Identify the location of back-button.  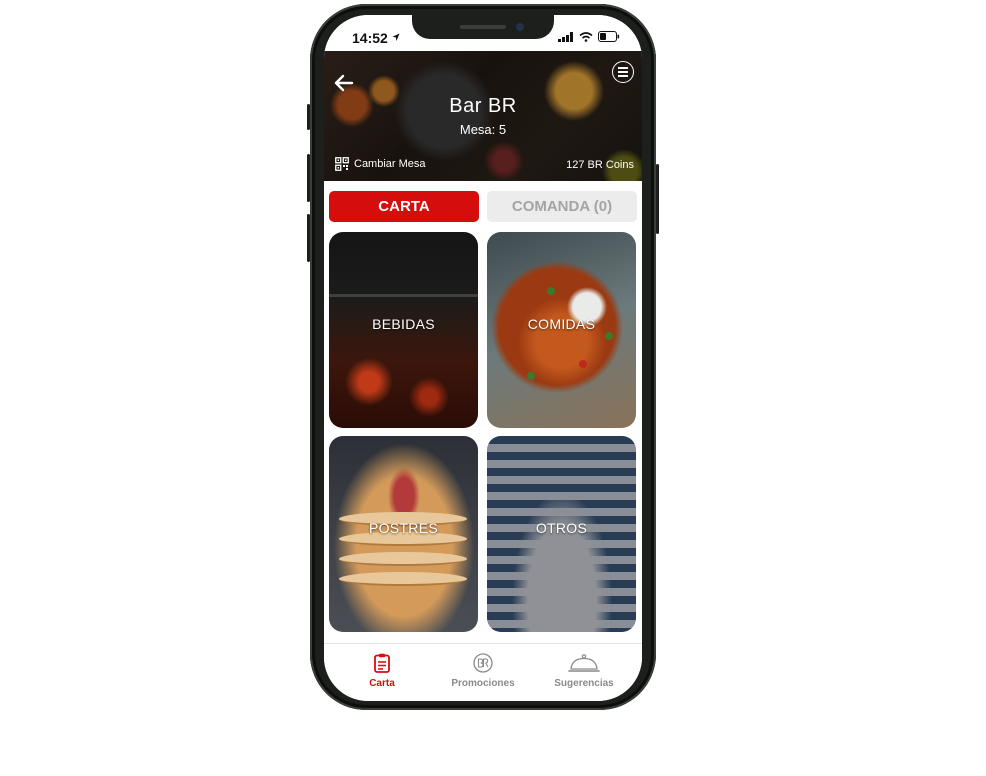
(344, 83).